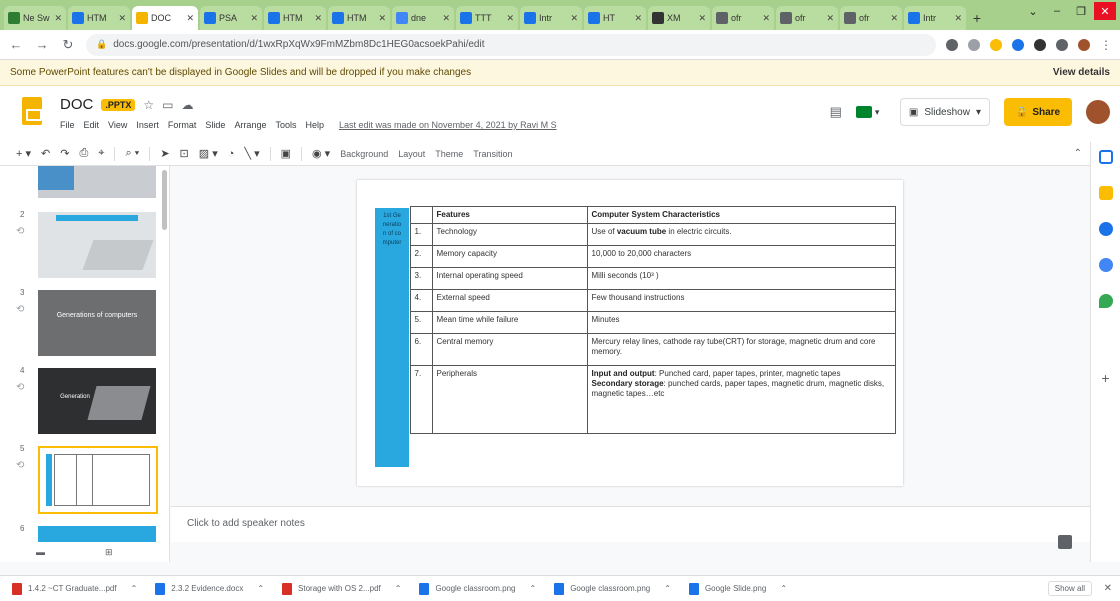  Describe the element at coordinates (551, 18) in the screenshot. I see `browser-tab: Intr ✕` at that location.